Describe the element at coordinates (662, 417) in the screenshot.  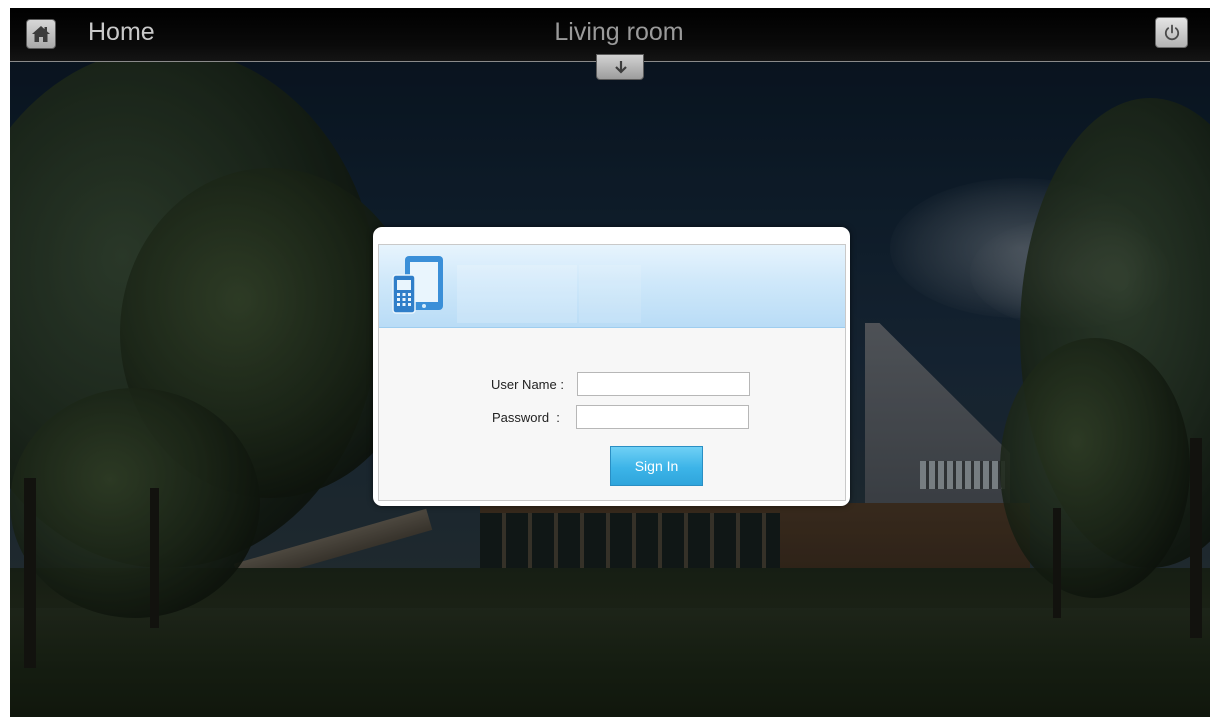
I see `password-input` at that location.